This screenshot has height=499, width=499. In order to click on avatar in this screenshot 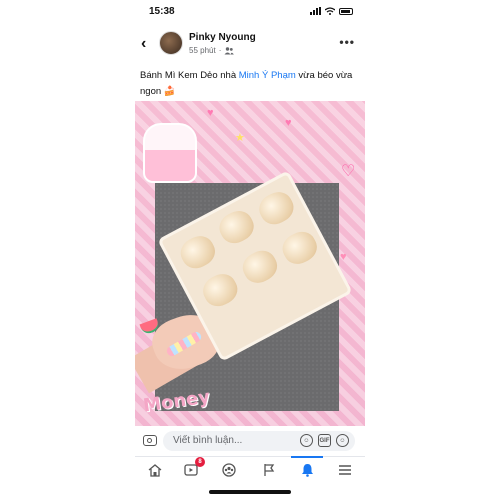, I will do `click(171, 43)`.